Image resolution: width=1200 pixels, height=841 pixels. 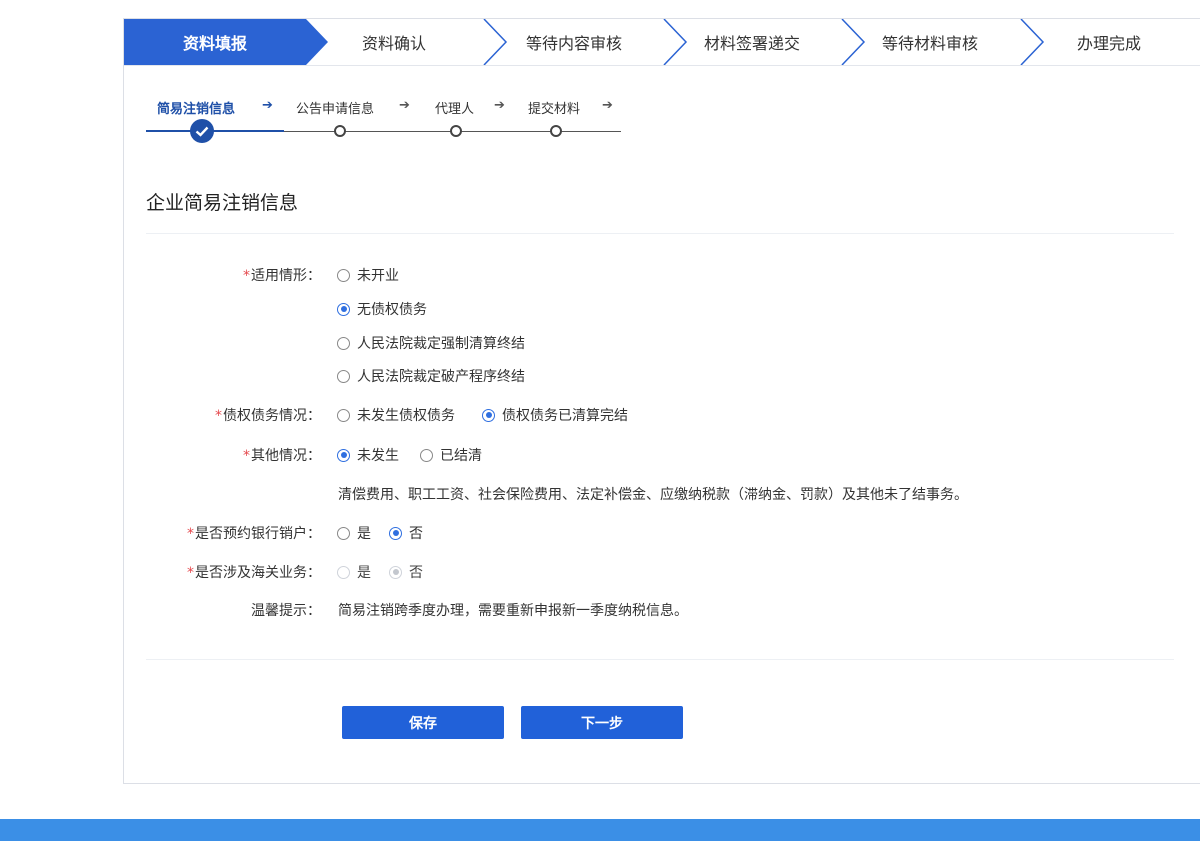 I want to click on sub-step-simple-cancel-info: 简易注销信息, so click(x=196, y=107).